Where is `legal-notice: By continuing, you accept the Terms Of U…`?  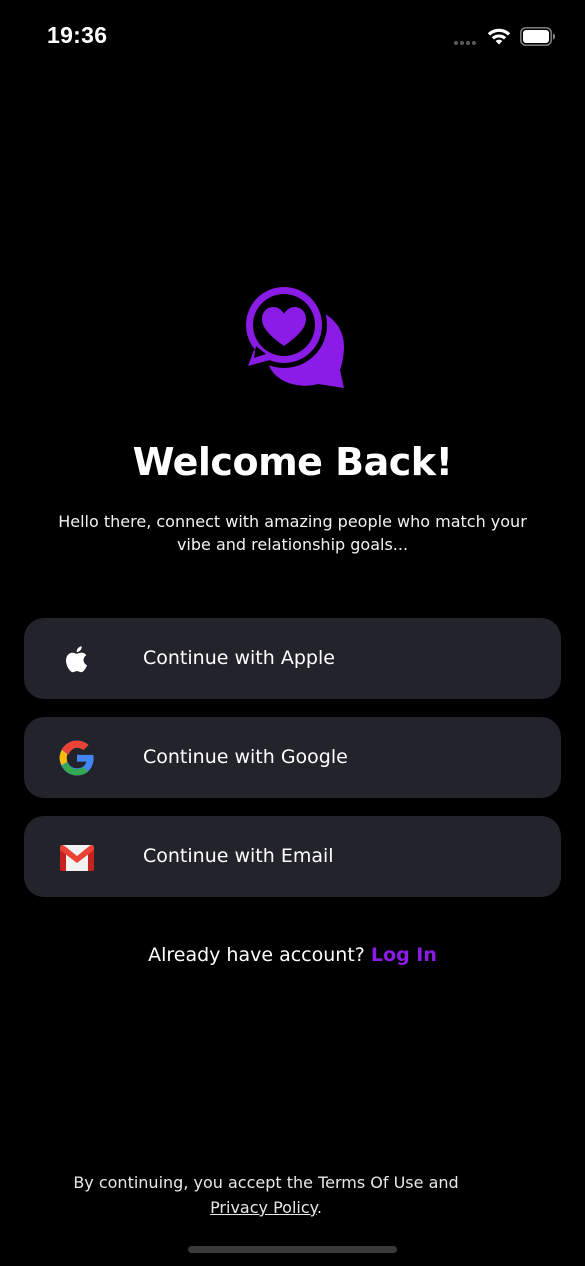
legal-notice: By continuing, you accept the Terms Of U… is located at coordinates (266, 1195).